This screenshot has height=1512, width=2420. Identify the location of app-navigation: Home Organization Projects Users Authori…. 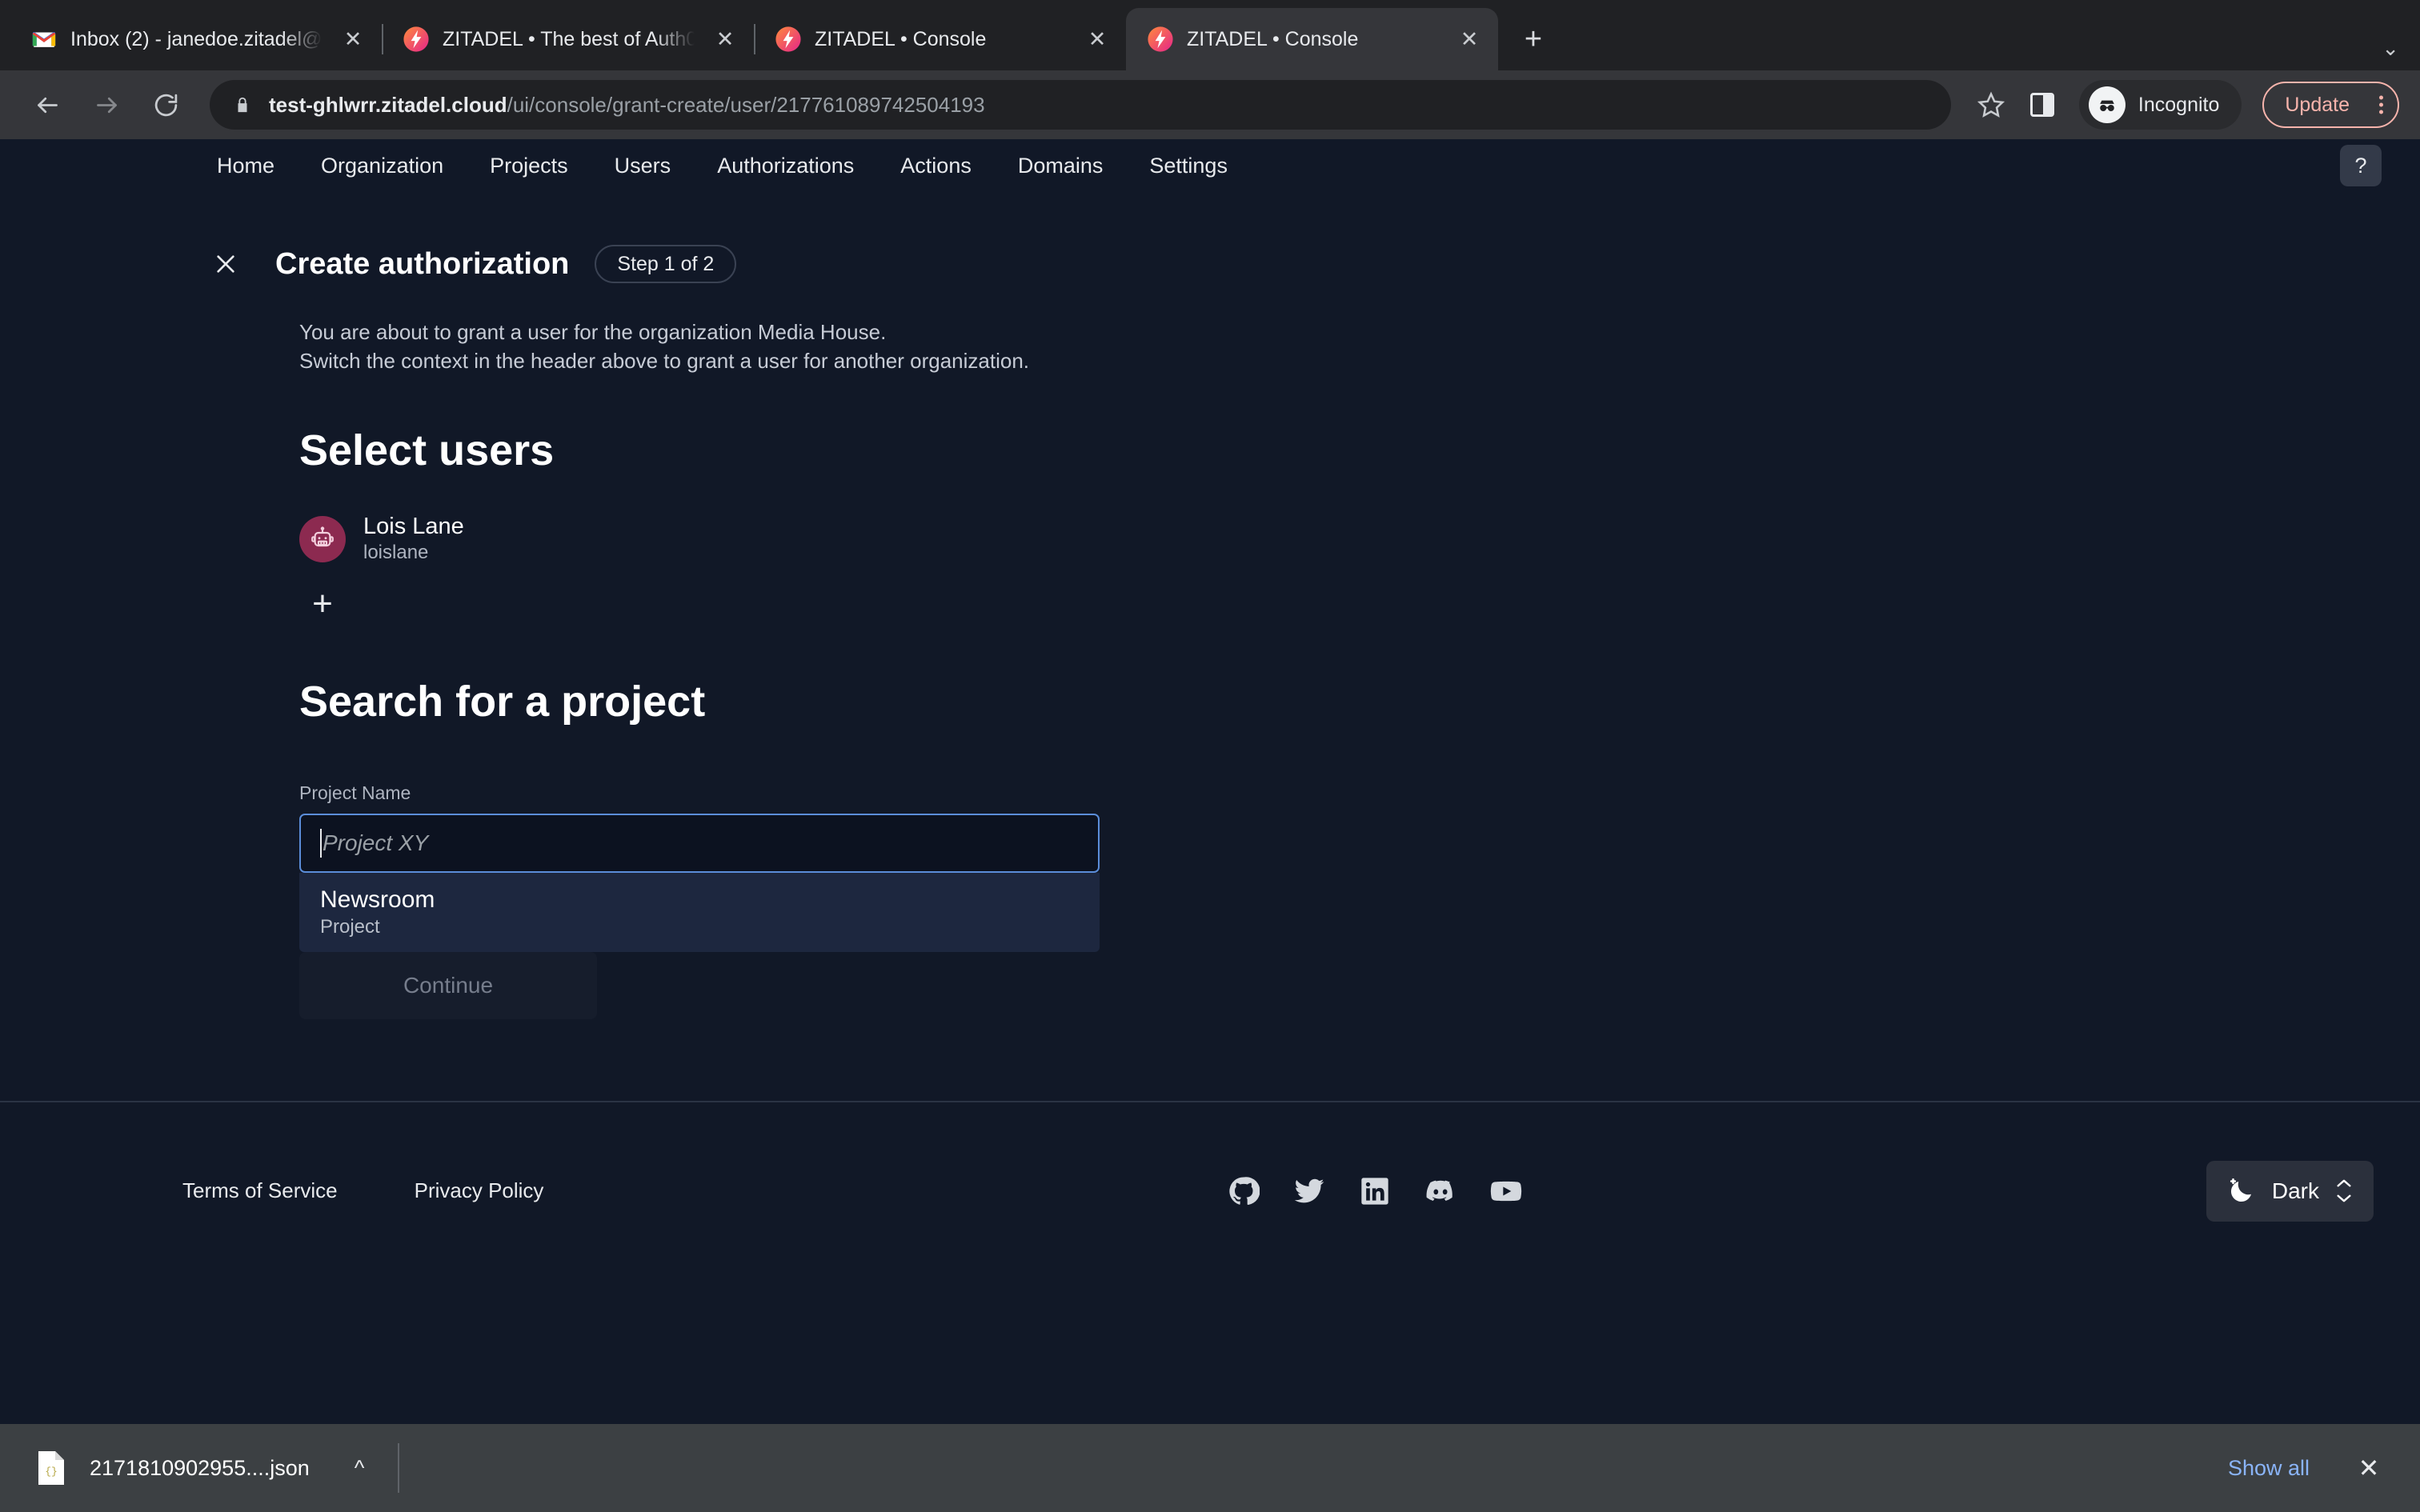
(1210, 165).